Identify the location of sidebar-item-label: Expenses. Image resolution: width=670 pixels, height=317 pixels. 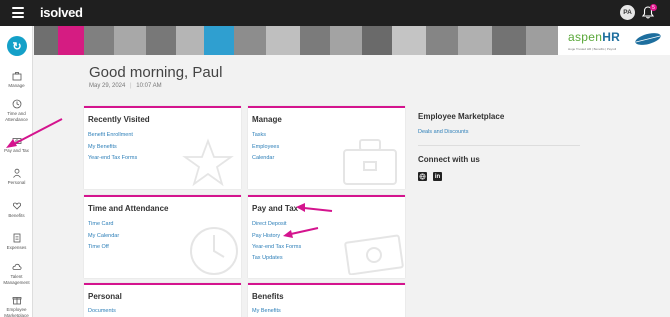
(16, 247).